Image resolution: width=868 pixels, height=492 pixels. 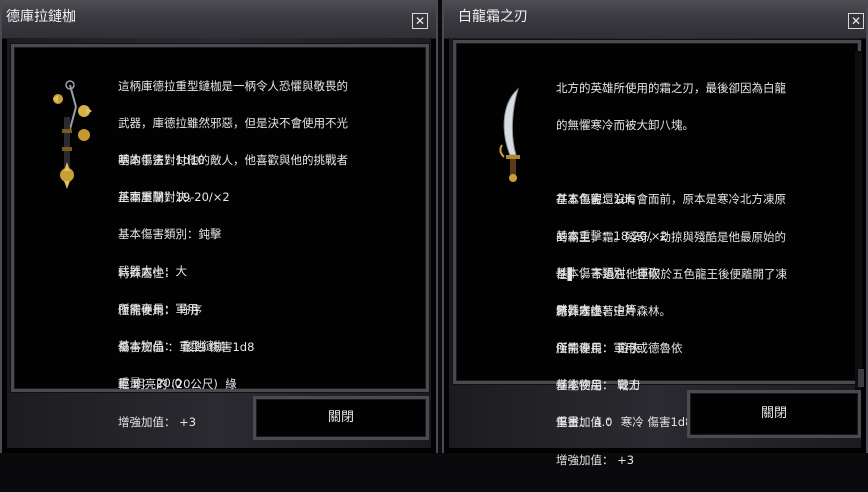 I want to click on stat-line: 基本傷害類別：揮砍, so click(x=608, y=273).